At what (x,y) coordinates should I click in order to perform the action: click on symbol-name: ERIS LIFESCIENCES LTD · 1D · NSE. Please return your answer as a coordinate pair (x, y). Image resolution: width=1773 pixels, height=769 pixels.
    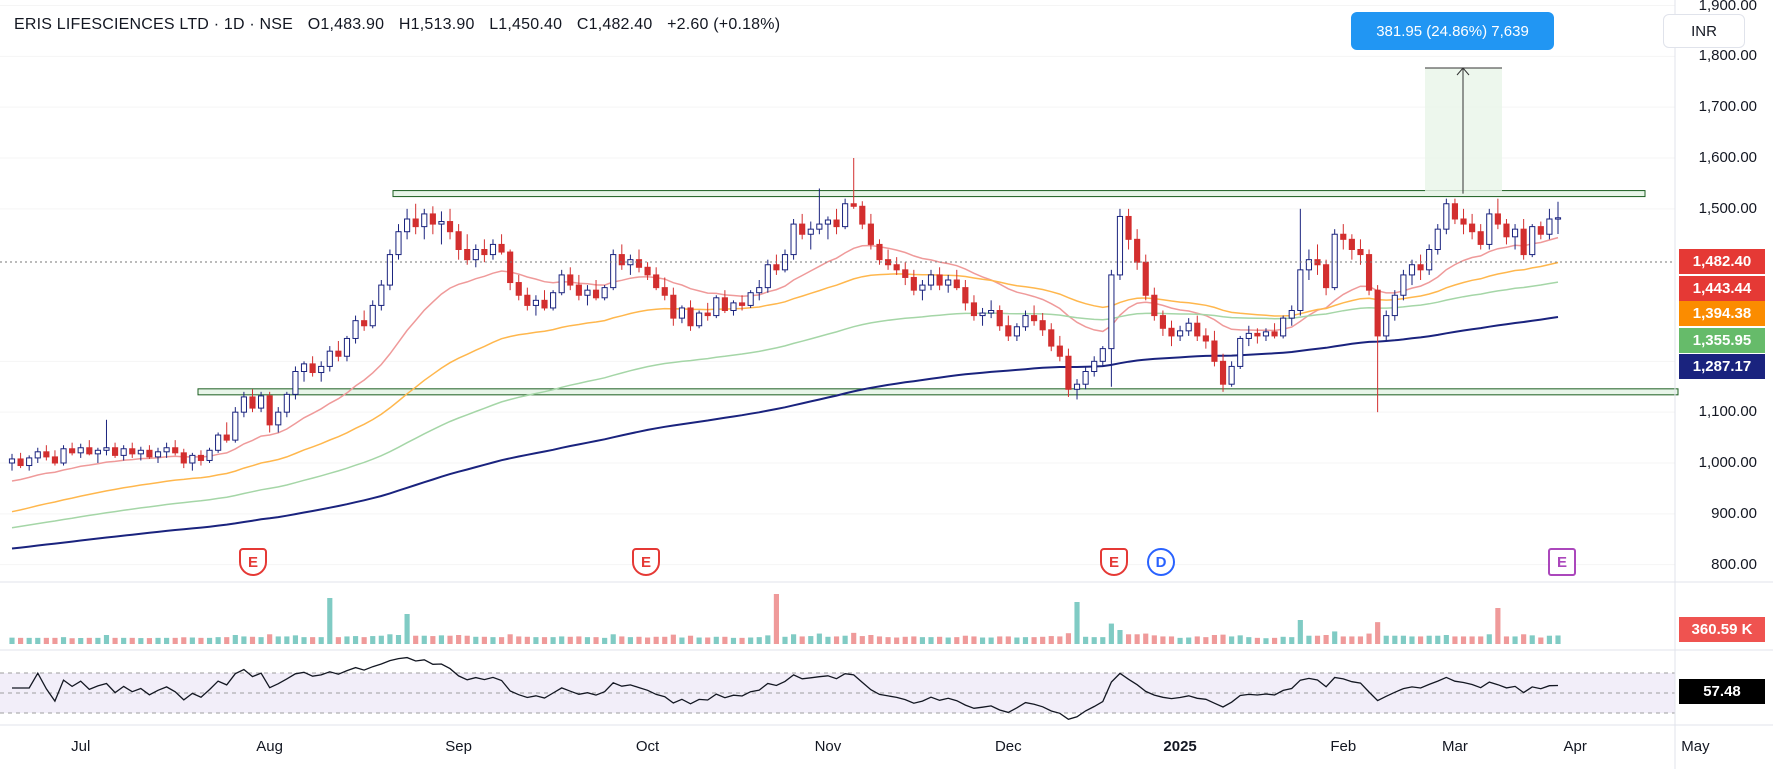
    Looking at the image, I should click on (153, 24).